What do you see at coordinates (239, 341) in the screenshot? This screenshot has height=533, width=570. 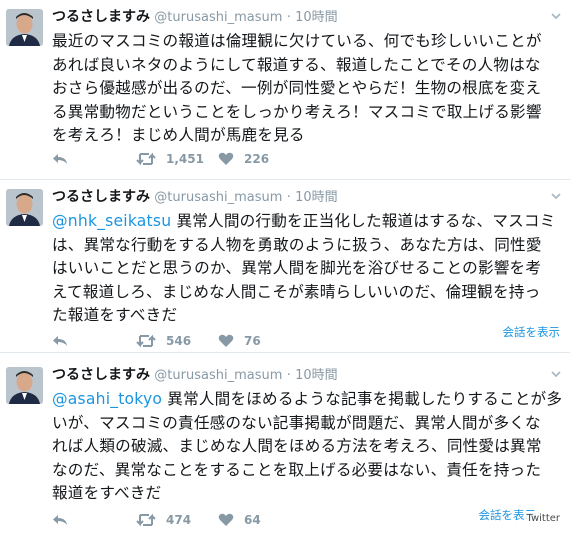 I see `like-button: 76` at bounding box center [239, 341].